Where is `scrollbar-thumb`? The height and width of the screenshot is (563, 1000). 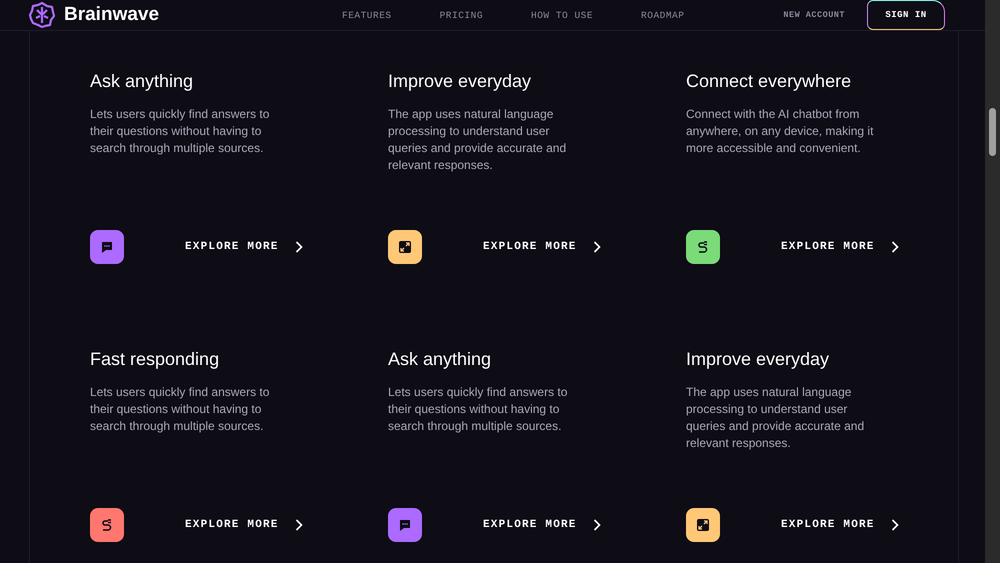 scrollbar-thumb is located at coordinates (992, 132).